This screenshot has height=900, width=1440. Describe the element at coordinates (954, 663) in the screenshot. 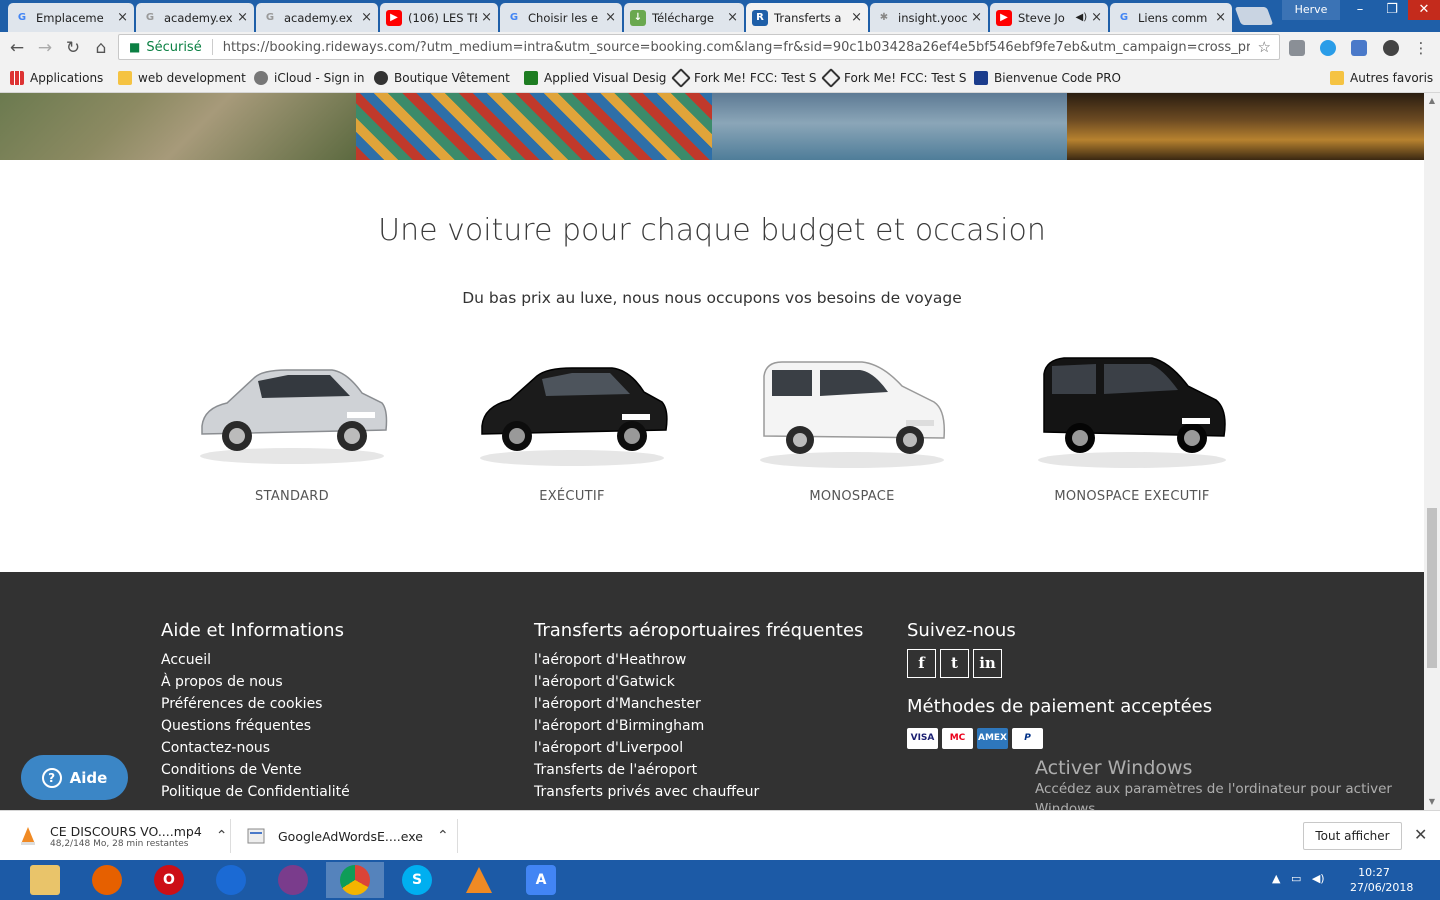

I see `twitter-icon: t` at that location.